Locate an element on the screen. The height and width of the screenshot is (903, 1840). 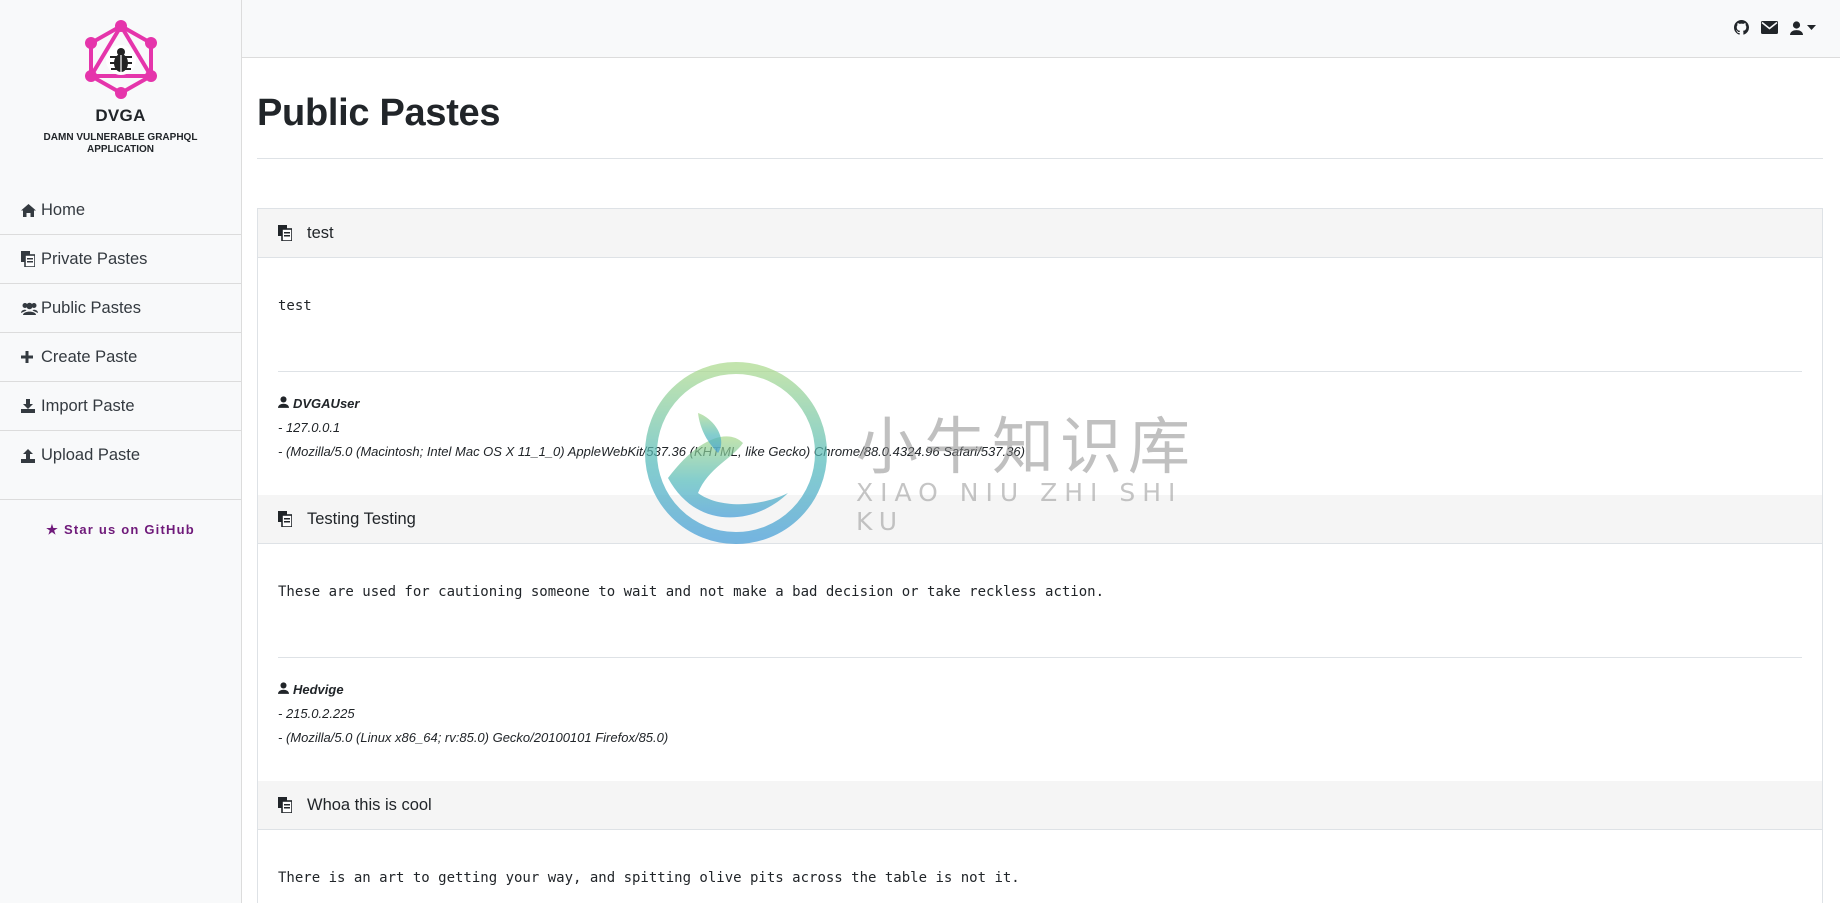
paste-header: test is located at coordinates (1040, 233).